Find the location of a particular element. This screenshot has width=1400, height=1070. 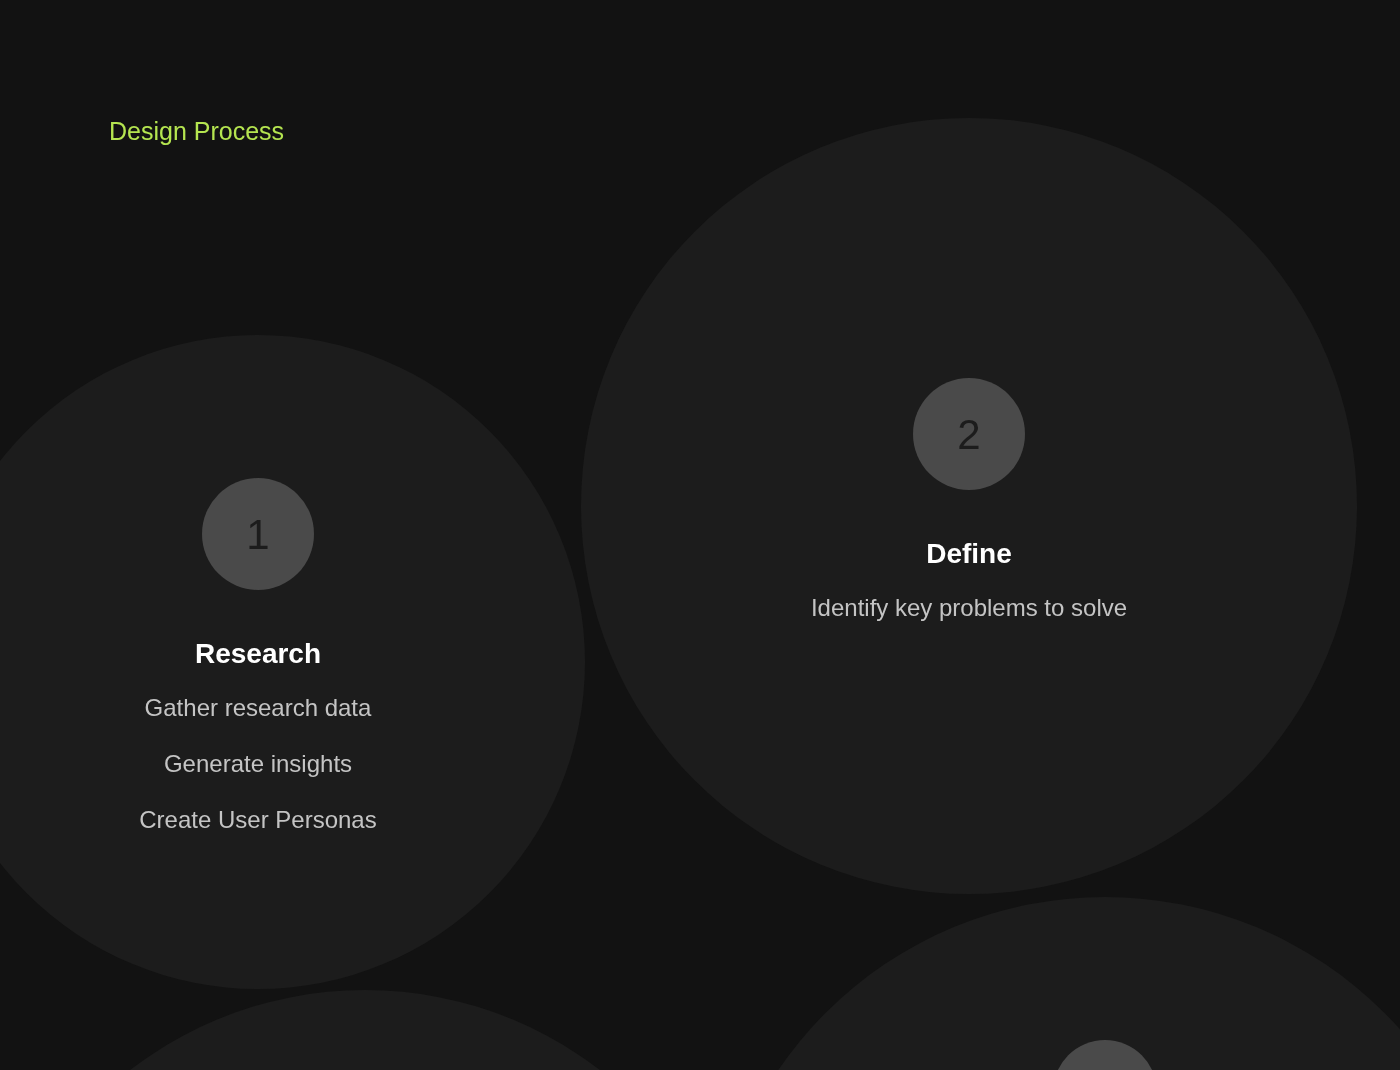

step-title: Define is located at coordinates (969, 554).